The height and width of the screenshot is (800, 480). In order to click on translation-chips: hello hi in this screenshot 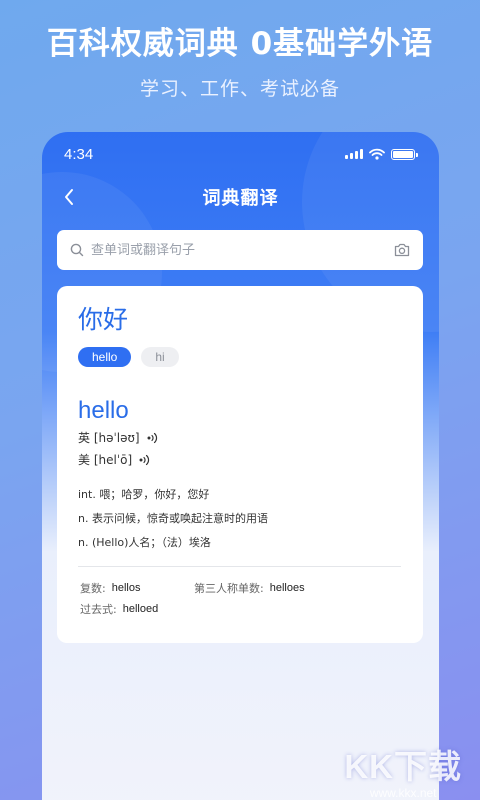, I will do `click(239, 357)`.